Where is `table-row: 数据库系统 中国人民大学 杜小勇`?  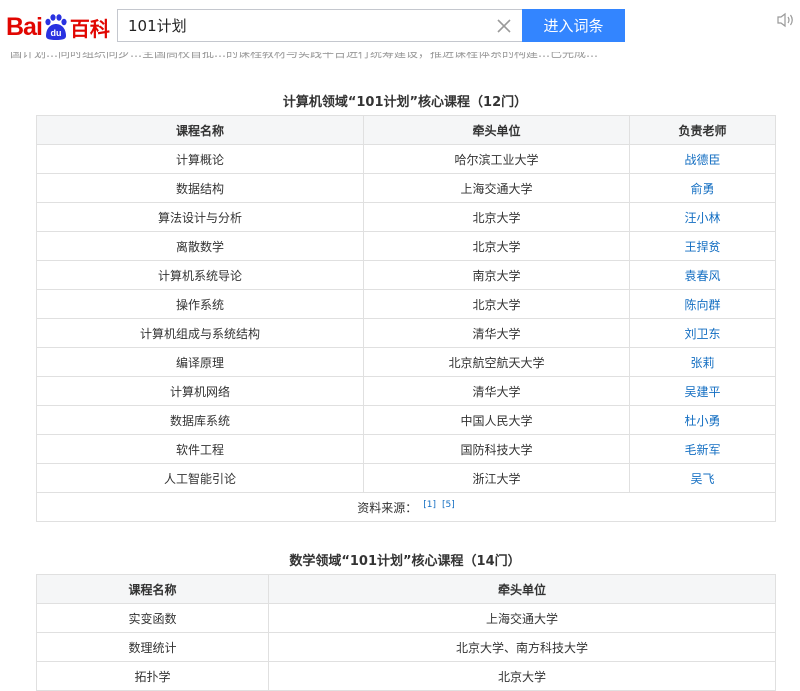
table-row: 数据库系统 中国人民大学 杜小勇 is located at coordinates (406, 420).